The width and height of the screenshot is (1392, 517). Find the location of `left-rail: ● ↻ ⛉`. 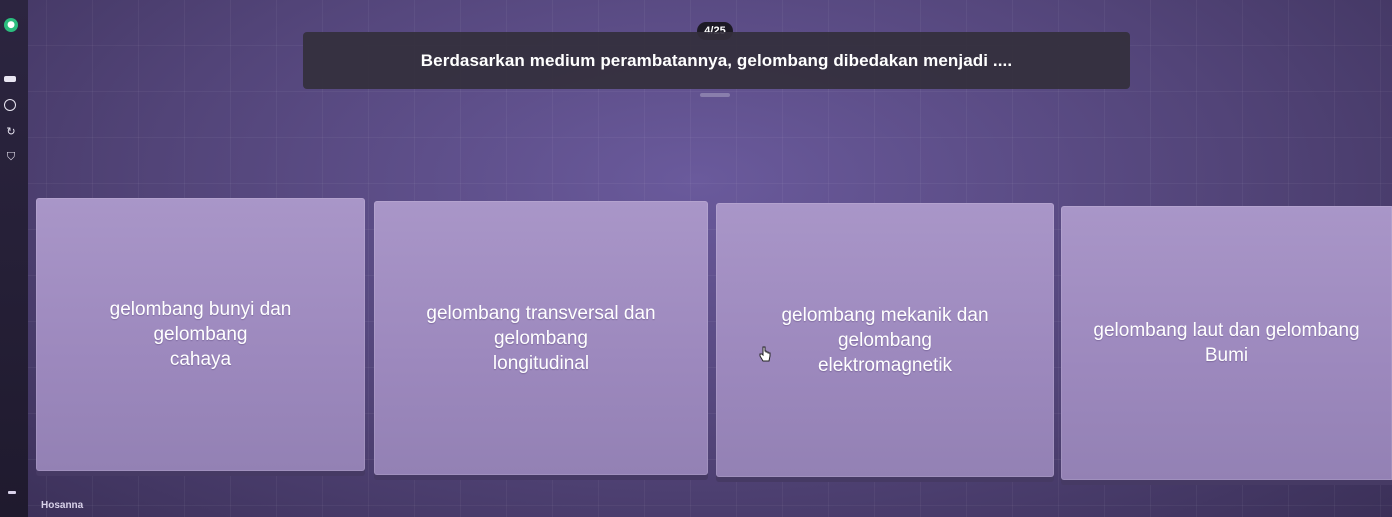

left-rail: ● ↻ ⛉ is located at coordinates (14, 258).